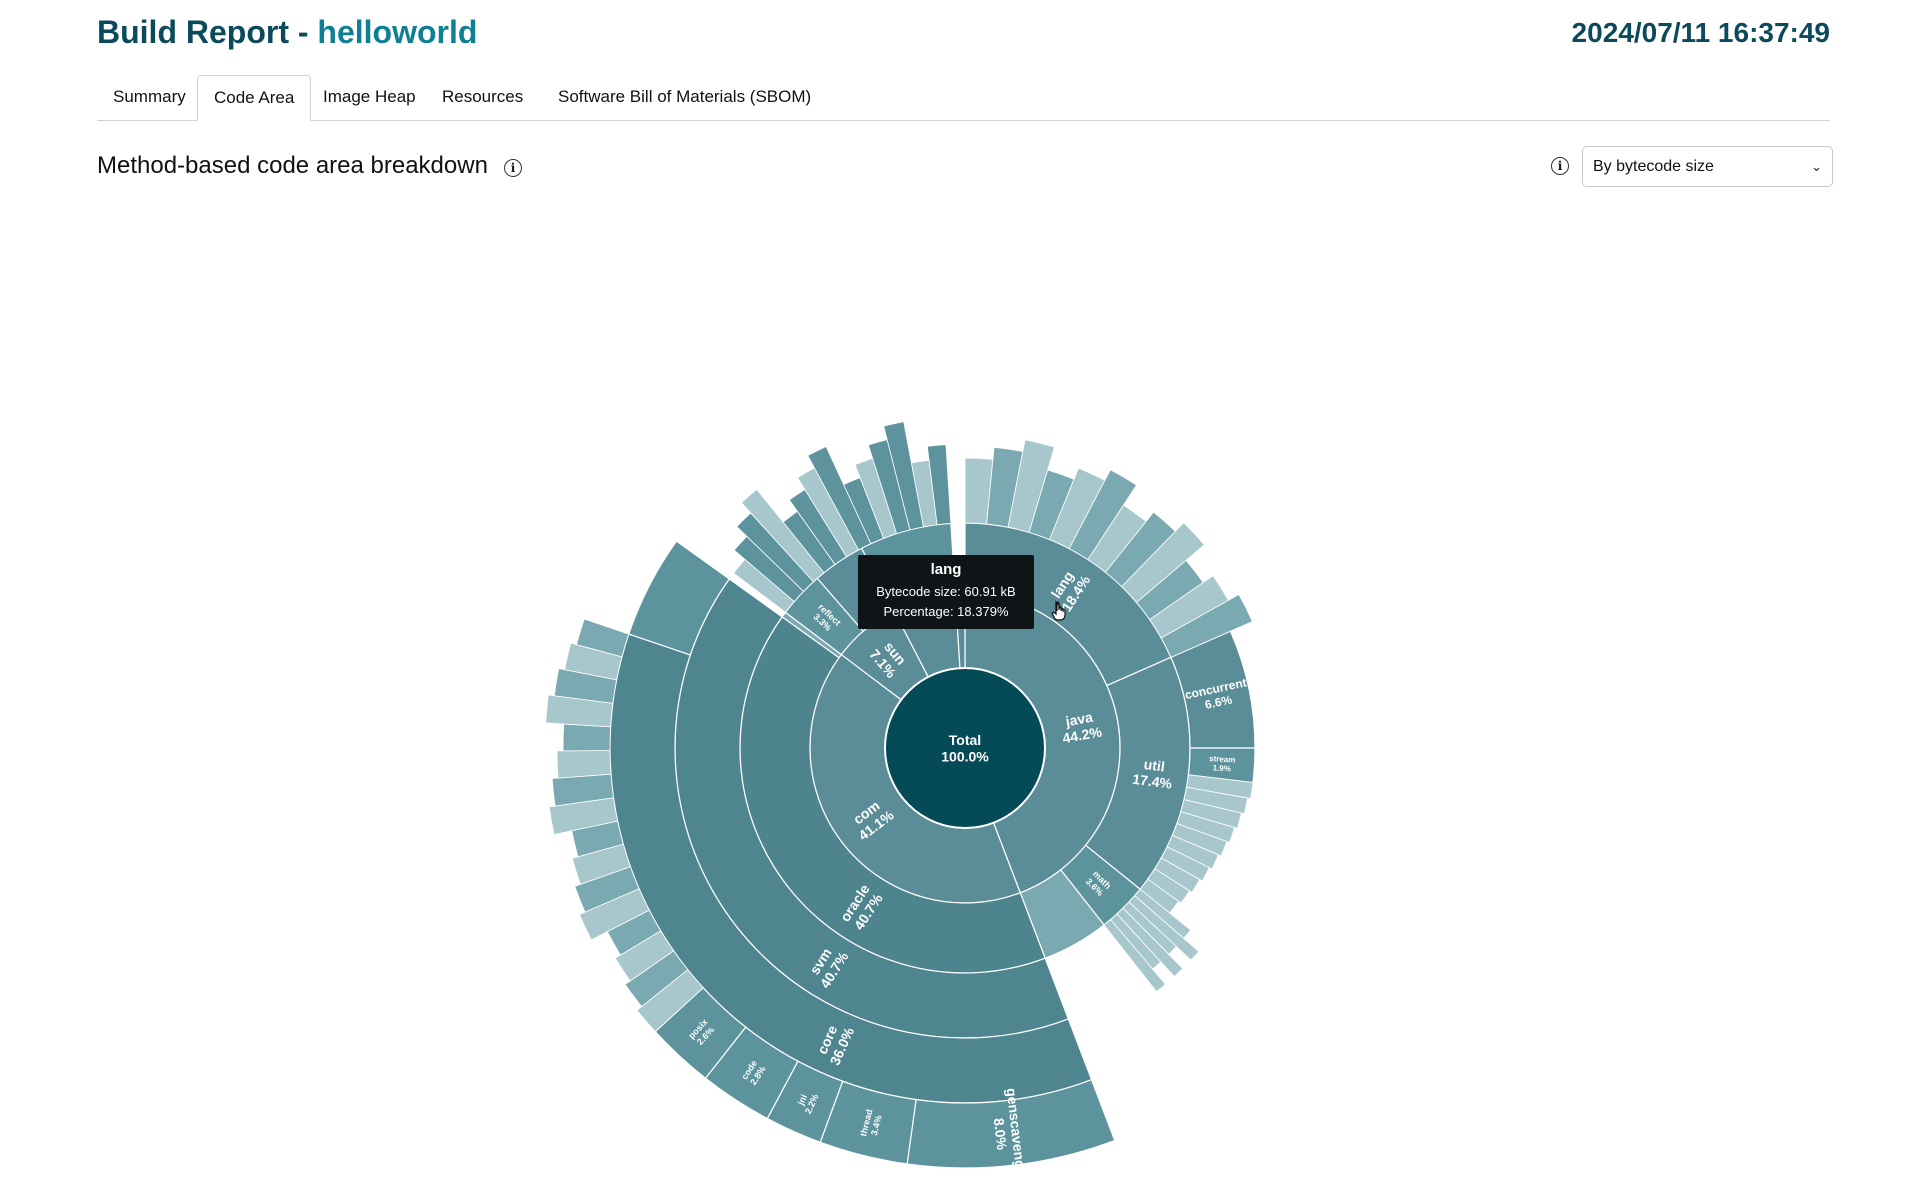  What do you see at coordinates (482, 97) in the screenshot?
I see `tab-resources: Resources` at bounding box center [482, 97].